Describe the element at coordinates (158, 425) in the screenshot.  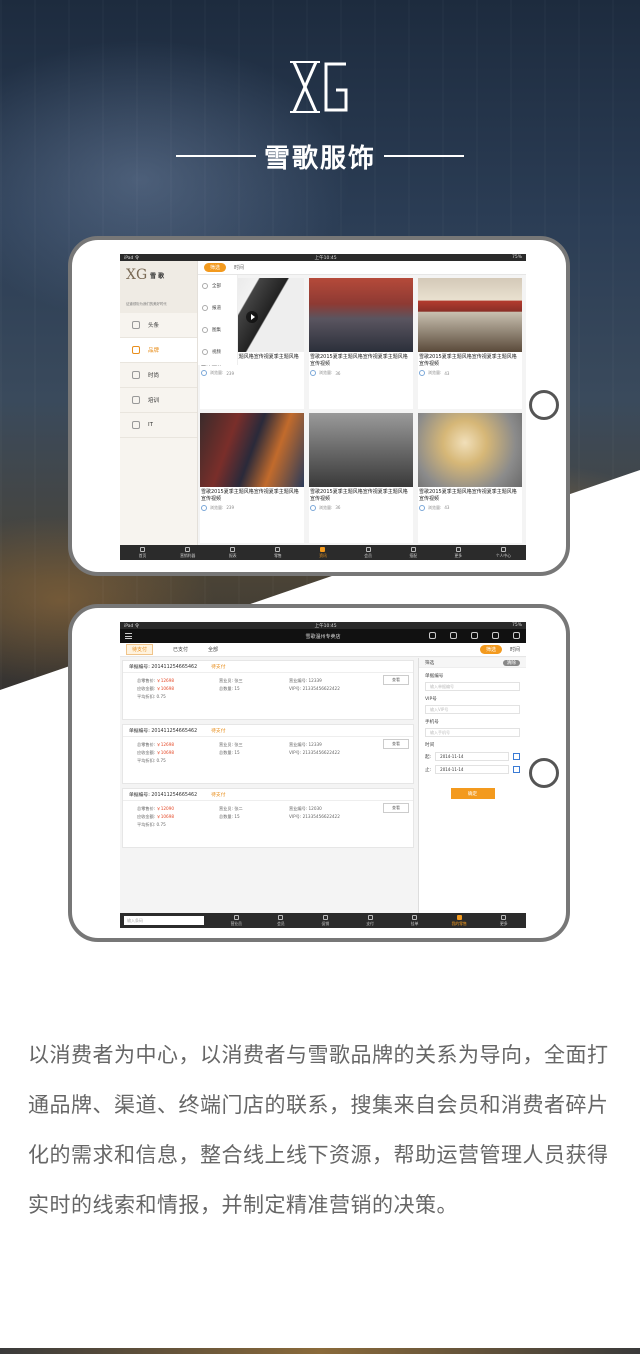
I see `sidebar-item-it: IT` at that location.